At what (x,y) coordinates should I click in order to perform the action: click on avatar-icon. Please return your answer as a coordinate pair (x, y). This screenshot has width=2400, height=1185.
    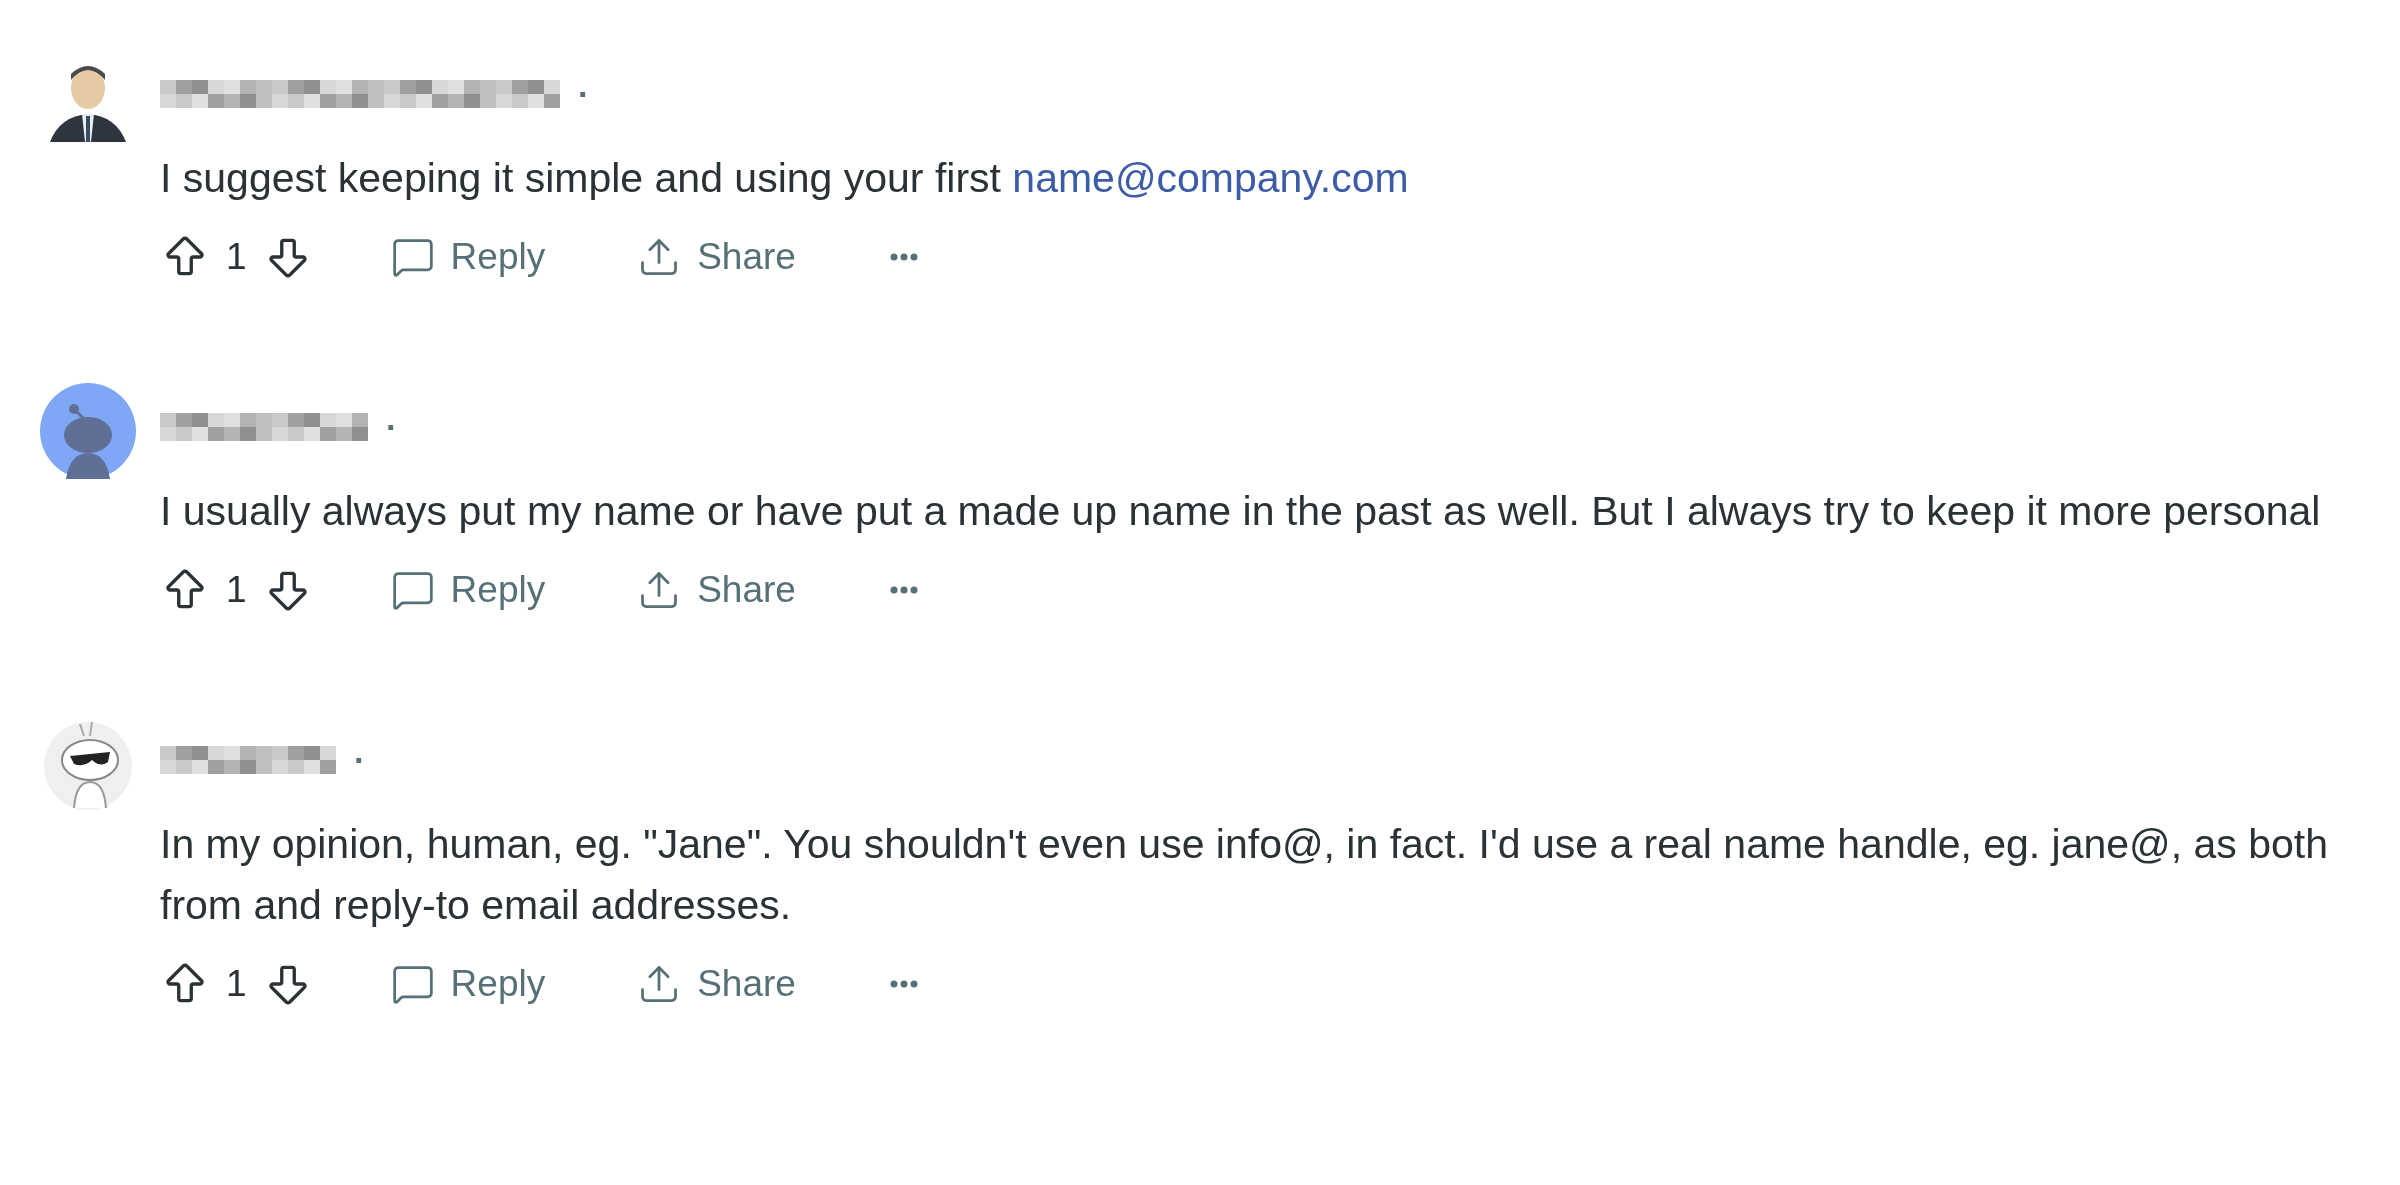
    Looking at the image, I should click on (88, 431).